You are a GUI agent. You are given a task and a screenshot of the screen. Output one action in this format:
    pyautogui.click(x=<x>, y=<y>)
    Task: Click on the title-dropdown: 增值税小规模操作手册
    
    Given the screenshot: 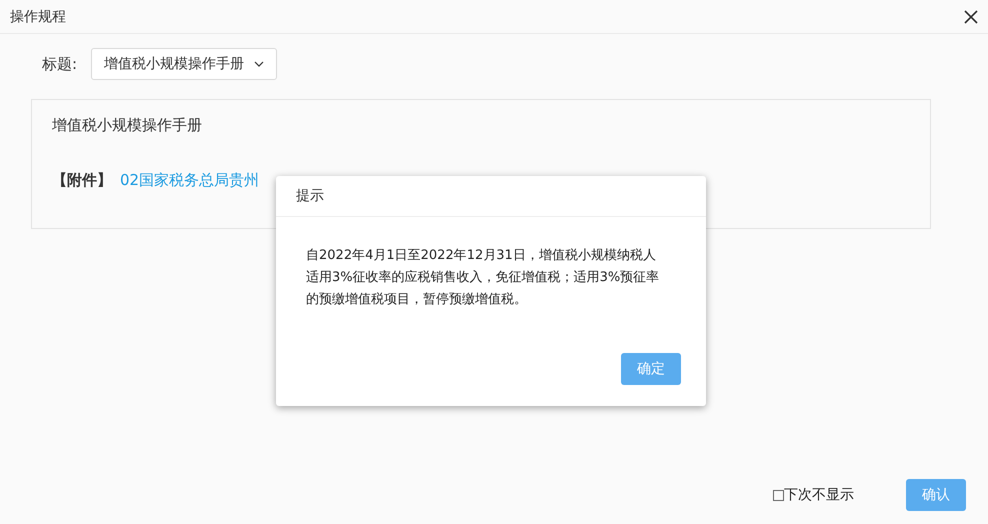 What is the action you would take?
    pyautogui.click(x=184, y=64)
    